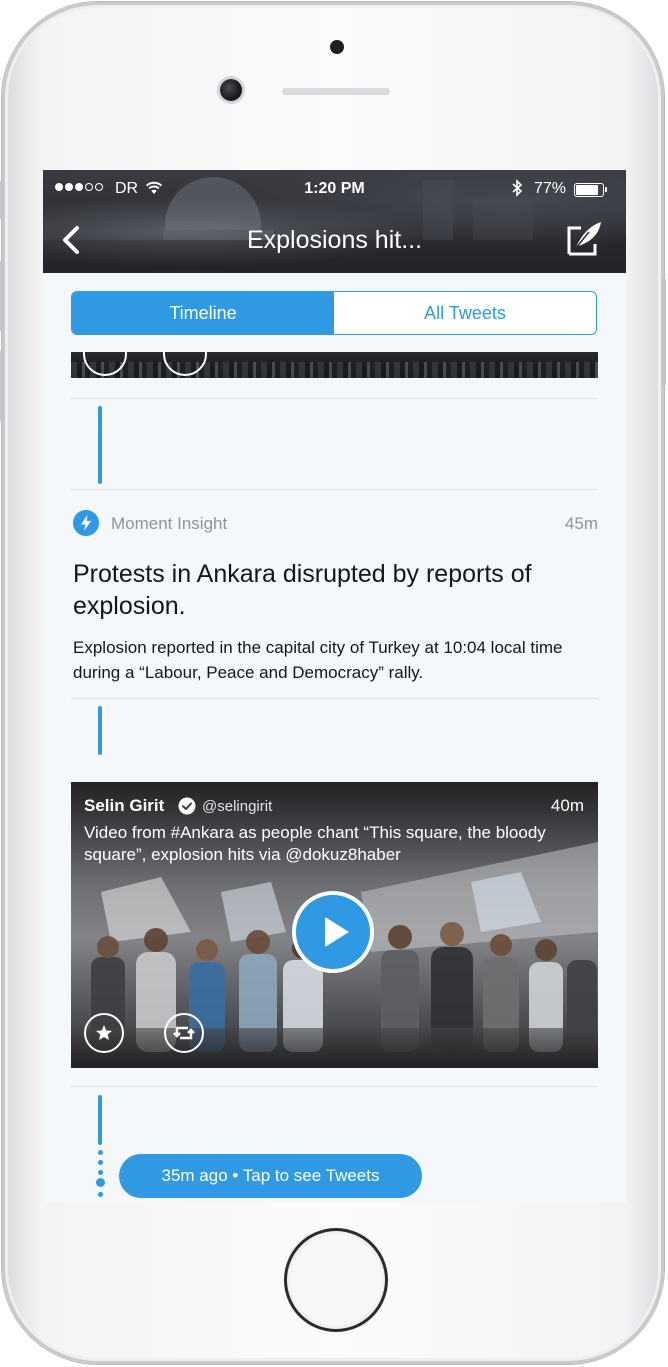  I want to click on status-bar: DR 1:20 PM 77%, so click(334, 190).